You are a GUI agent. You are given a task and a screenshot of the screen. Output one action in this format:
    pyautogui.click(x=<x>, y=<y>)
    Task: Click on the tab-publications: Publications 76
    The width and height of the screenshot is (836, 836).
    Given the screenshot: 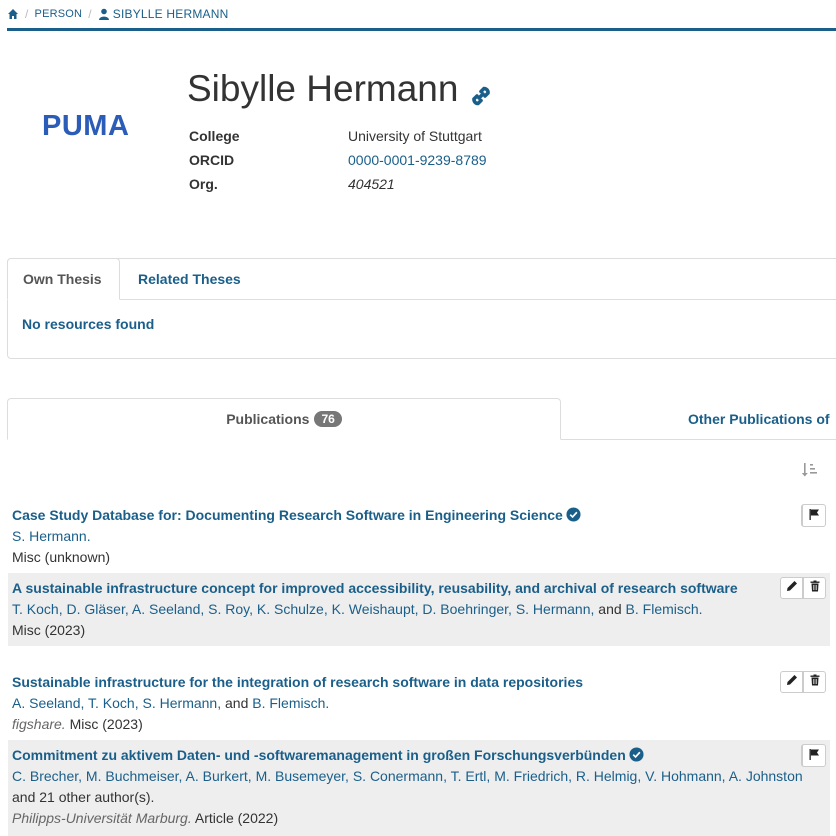 What is the action you would take?
    pyautogui.click(x=284, y=419)
    